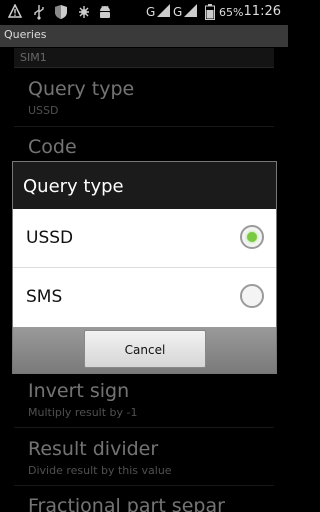 The height and width of the screenshot is (512, 320). I want to click on android-icon, so click(105, 11).